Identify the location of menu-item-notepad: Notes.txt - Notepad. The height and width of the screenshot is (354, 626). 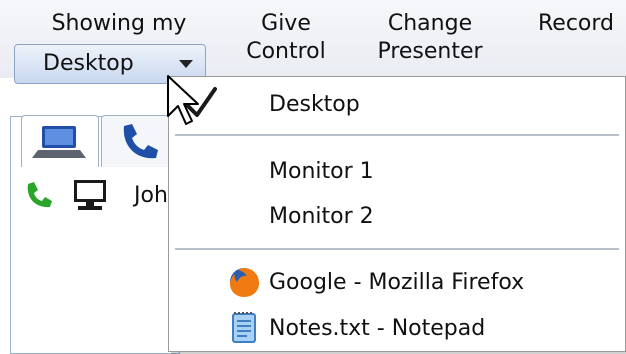
(397, 329).